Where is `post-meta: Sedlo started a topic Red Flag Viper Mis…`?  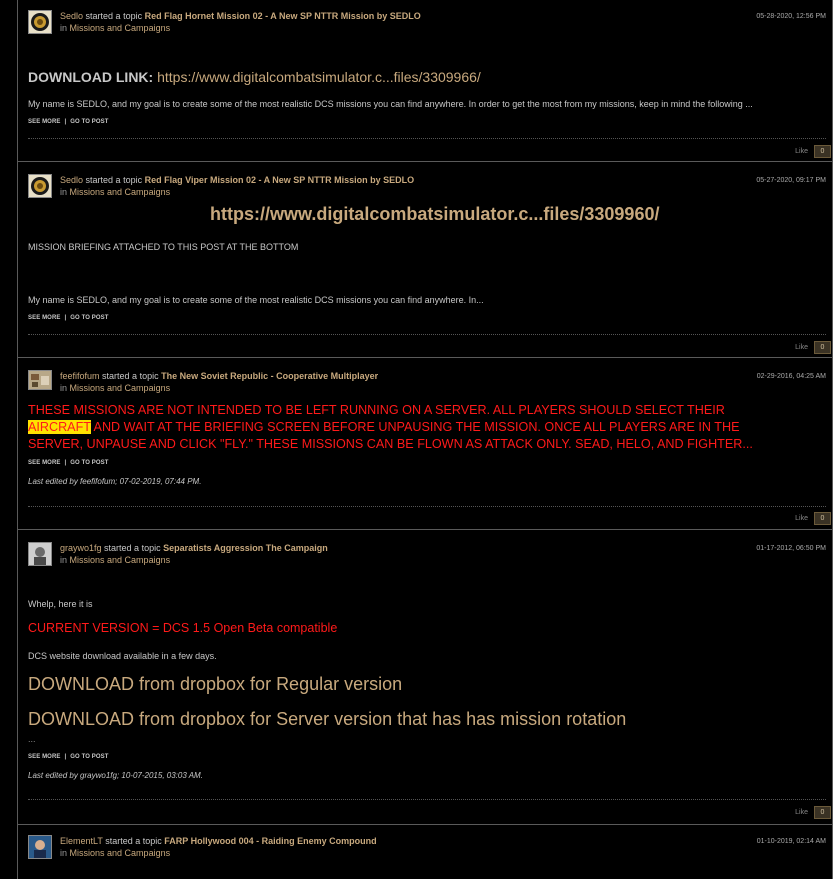 post-meta: Sedlo started a topic Red Flag Viper Mis… is located at coordinates (237, 186).